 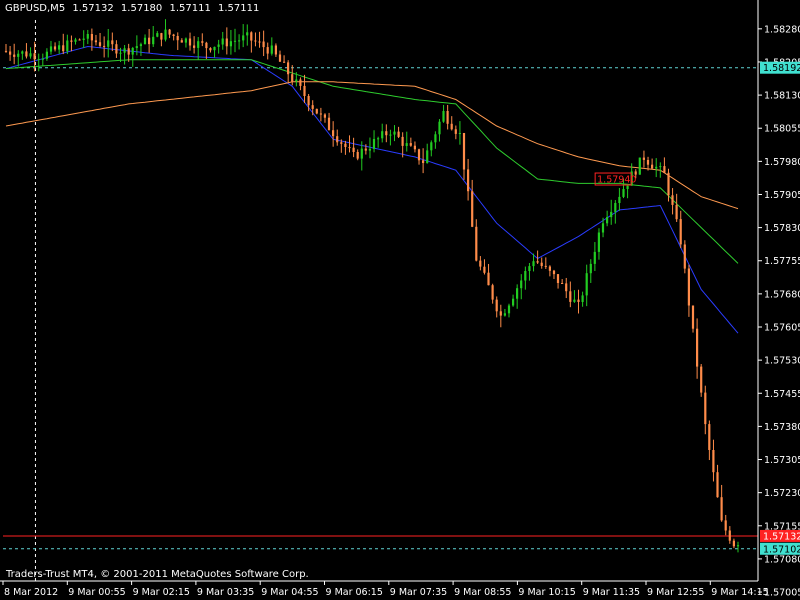 What do you see at coordinates (782, 427) in the screenshot?
I see `y-tick-label: 1.57380` at bounding box center [782, 427].